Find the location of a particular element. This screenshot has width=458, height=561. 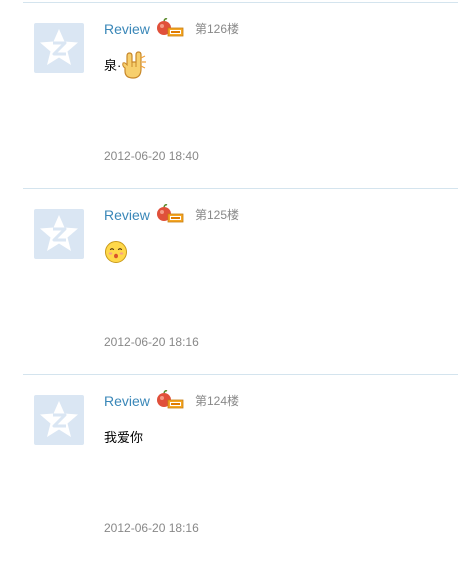

post-content: 我爱你 is located at coordinates (123, 438).